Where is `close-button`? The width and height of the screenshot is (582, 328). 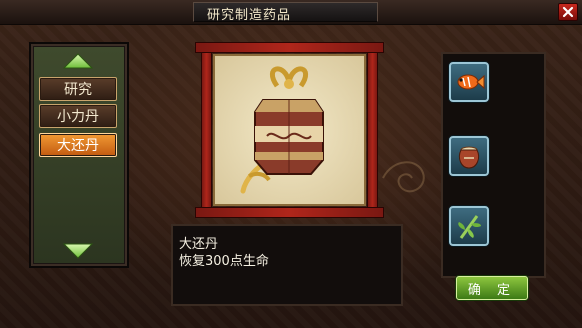
close-button is located at coordinates (568, 12).